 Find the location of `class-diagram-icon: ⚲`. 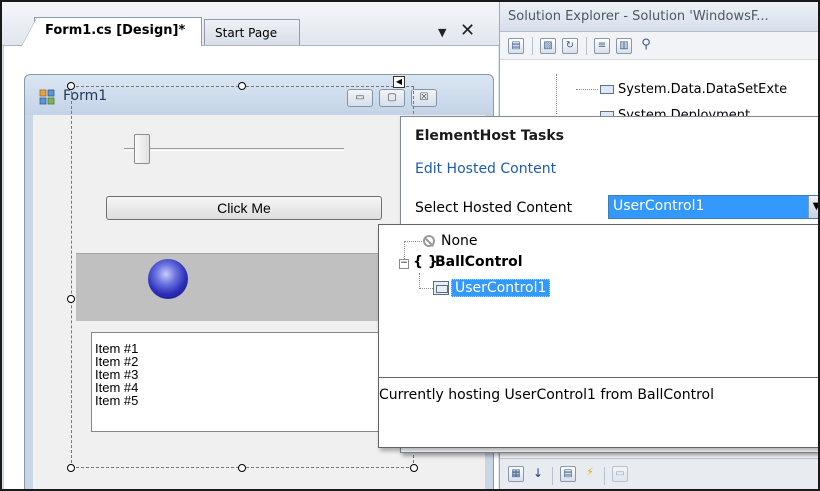

class-diagram-icon: ⚲ is located at coordinates (646, 46).